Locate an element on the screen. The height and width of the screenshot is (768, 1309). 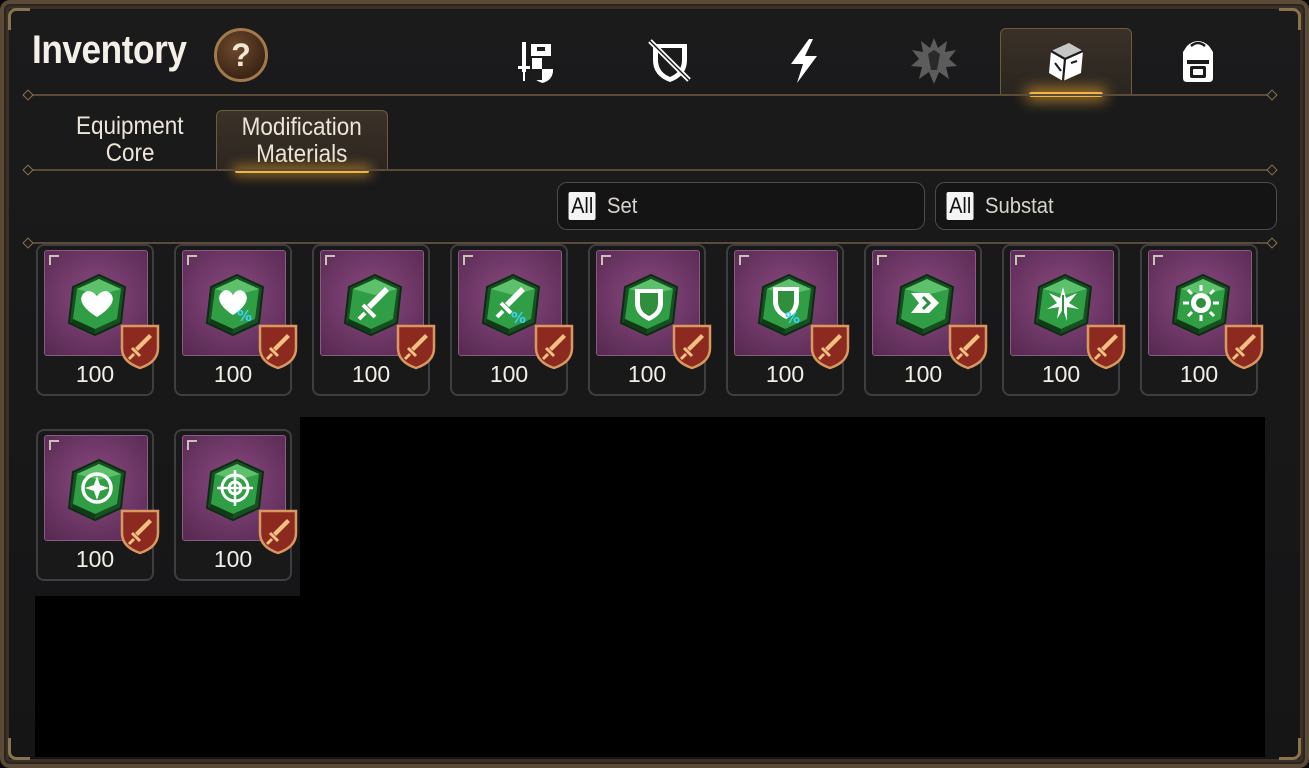
filter-label: Substat is located at coordinates (1020, 205).